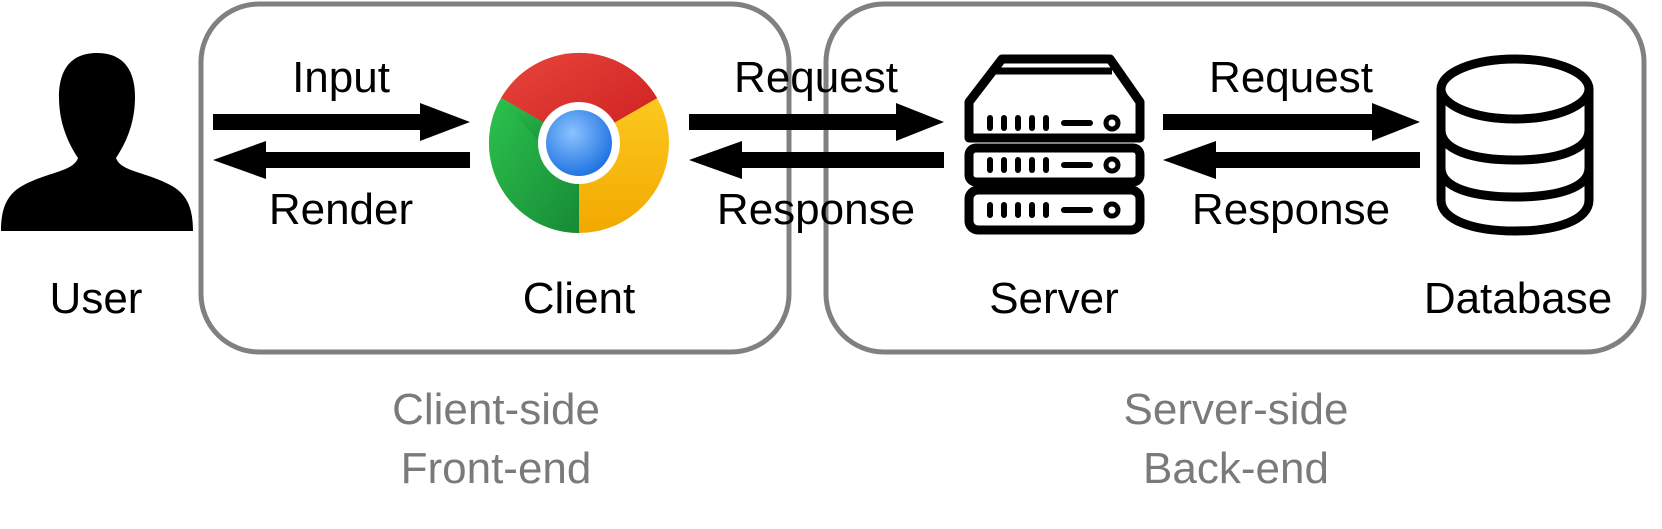 This screenshot has height=529, width=1662. I want to click on arrow-request-client-server, so click(816, 122).